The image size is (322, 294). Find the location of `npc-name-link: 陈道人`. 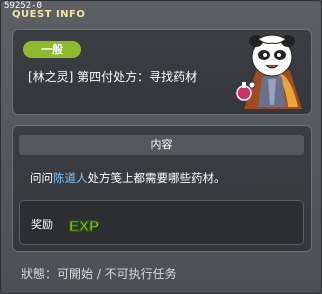

npc-name-link: 陈道人 is located at coordinates (70, 178).